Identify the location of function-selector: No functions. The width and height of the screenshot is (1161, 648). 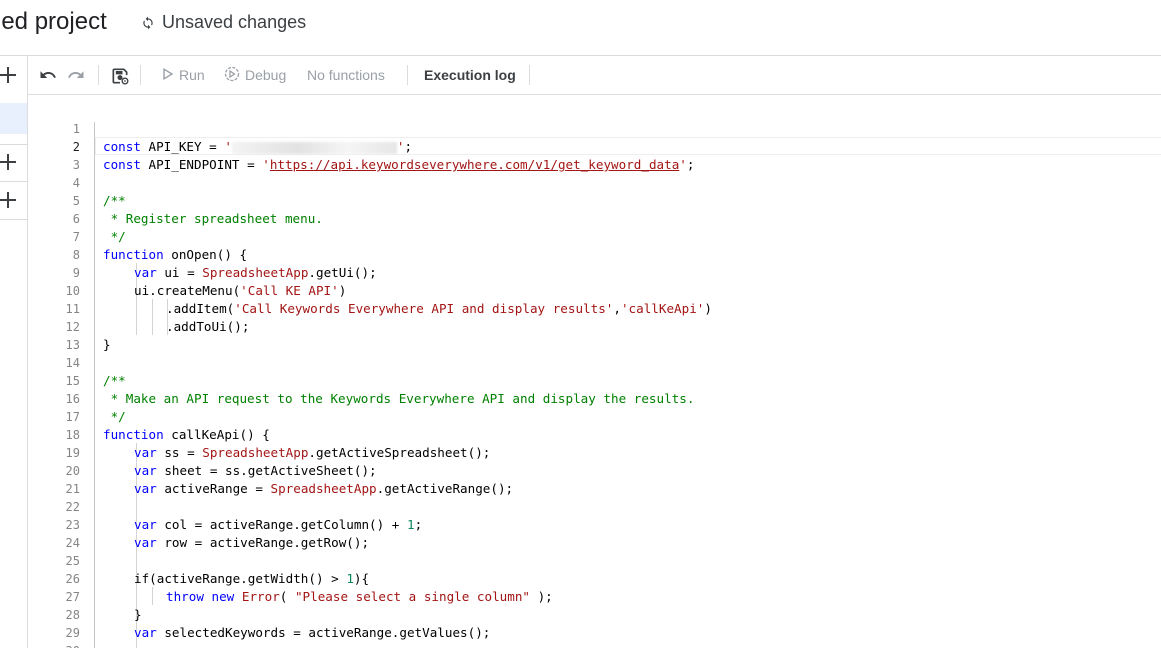
(346, 75).